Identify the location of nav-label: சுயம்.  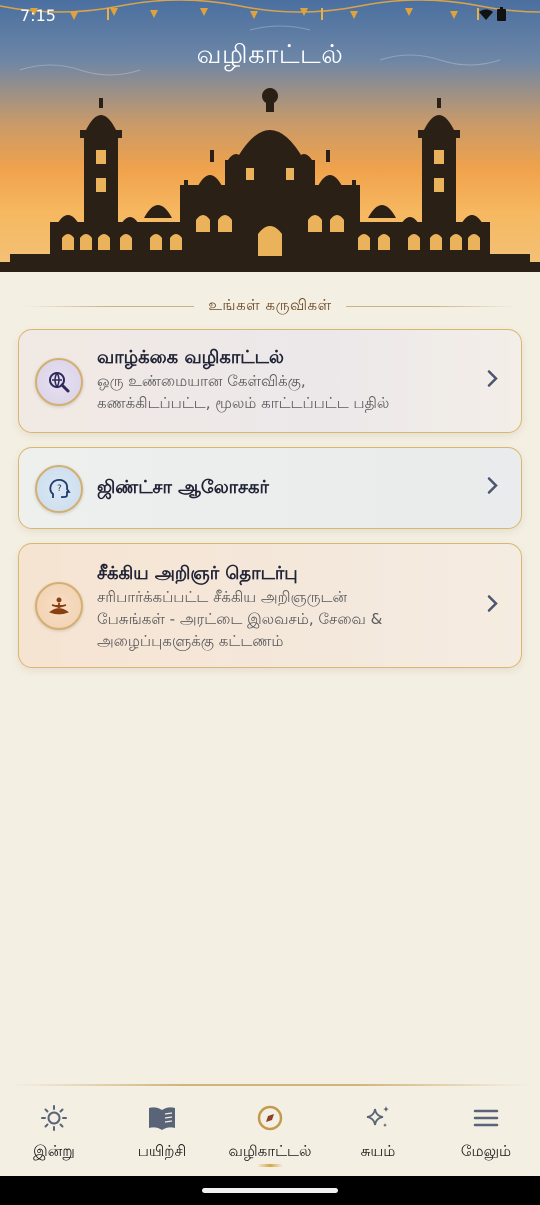
(378, 1151).